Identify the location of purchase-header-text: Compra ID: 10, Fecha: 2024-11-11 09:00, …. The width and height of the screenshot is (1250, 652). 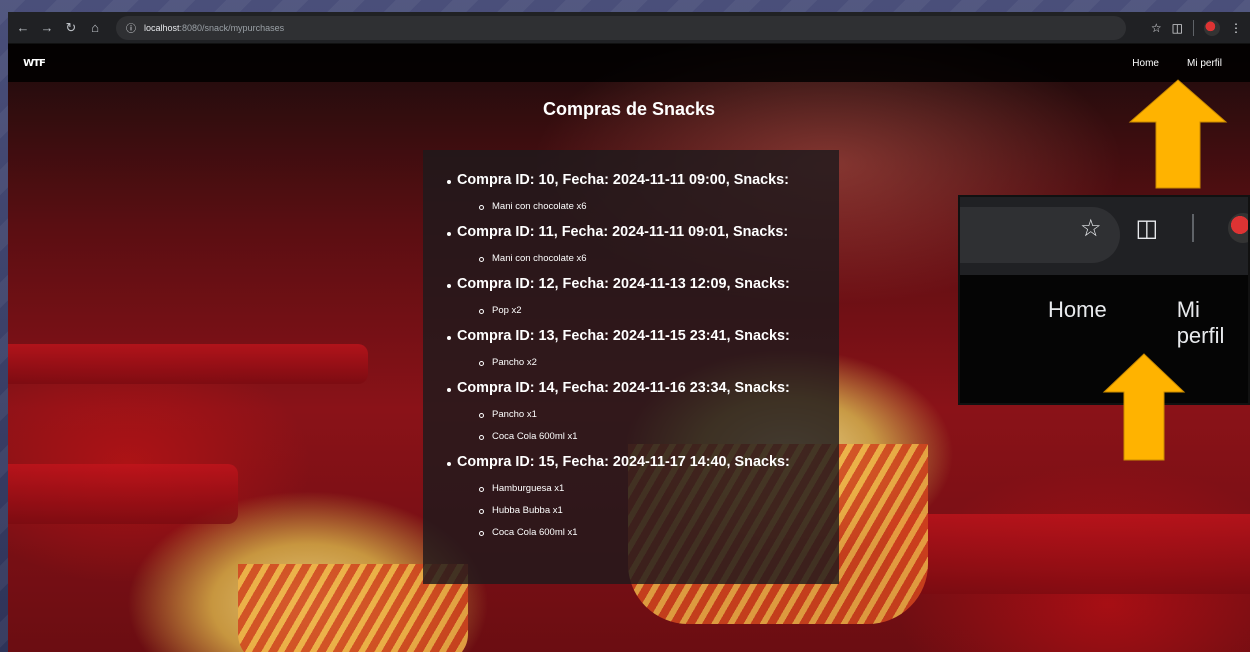
(623, 180).